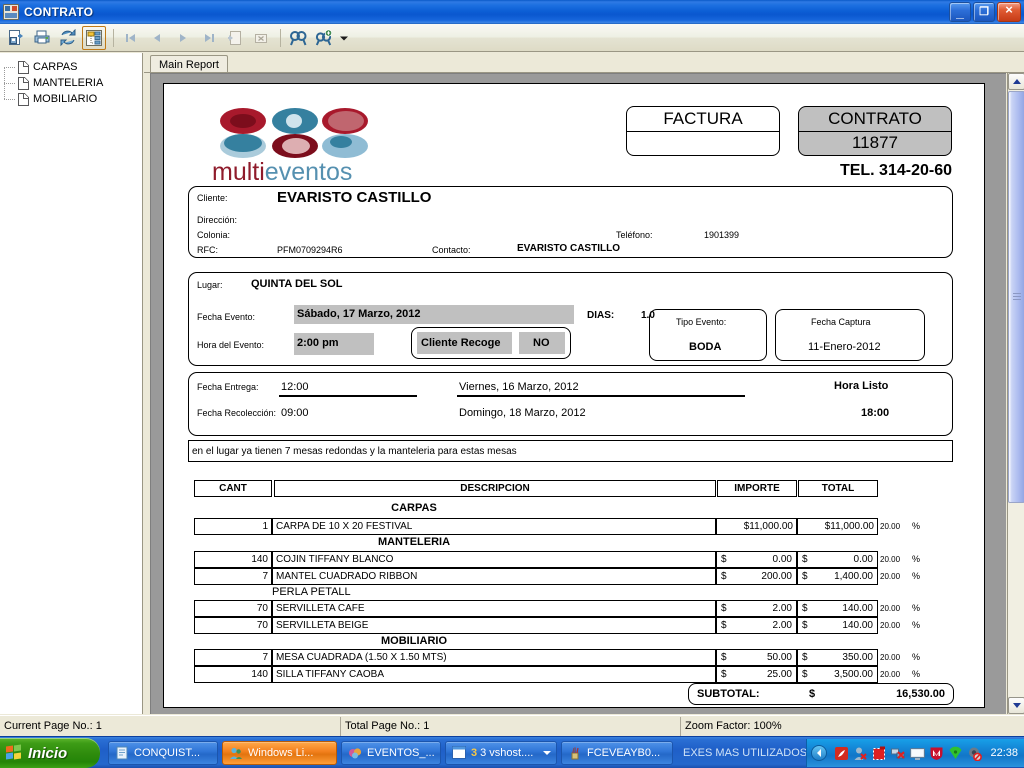  Describe the element at coordinates (879, 753) in the screenshot. I see `recording-icon` at that location.